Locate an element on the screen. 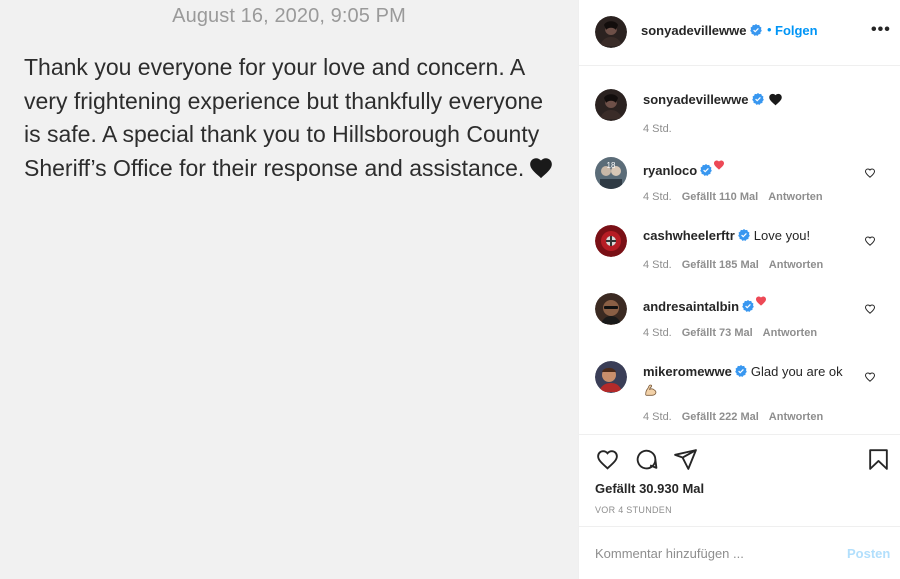 The height and width of the screenshot is (579, 900). caption-time: 4 Std. is located at coordinates (657, 129).